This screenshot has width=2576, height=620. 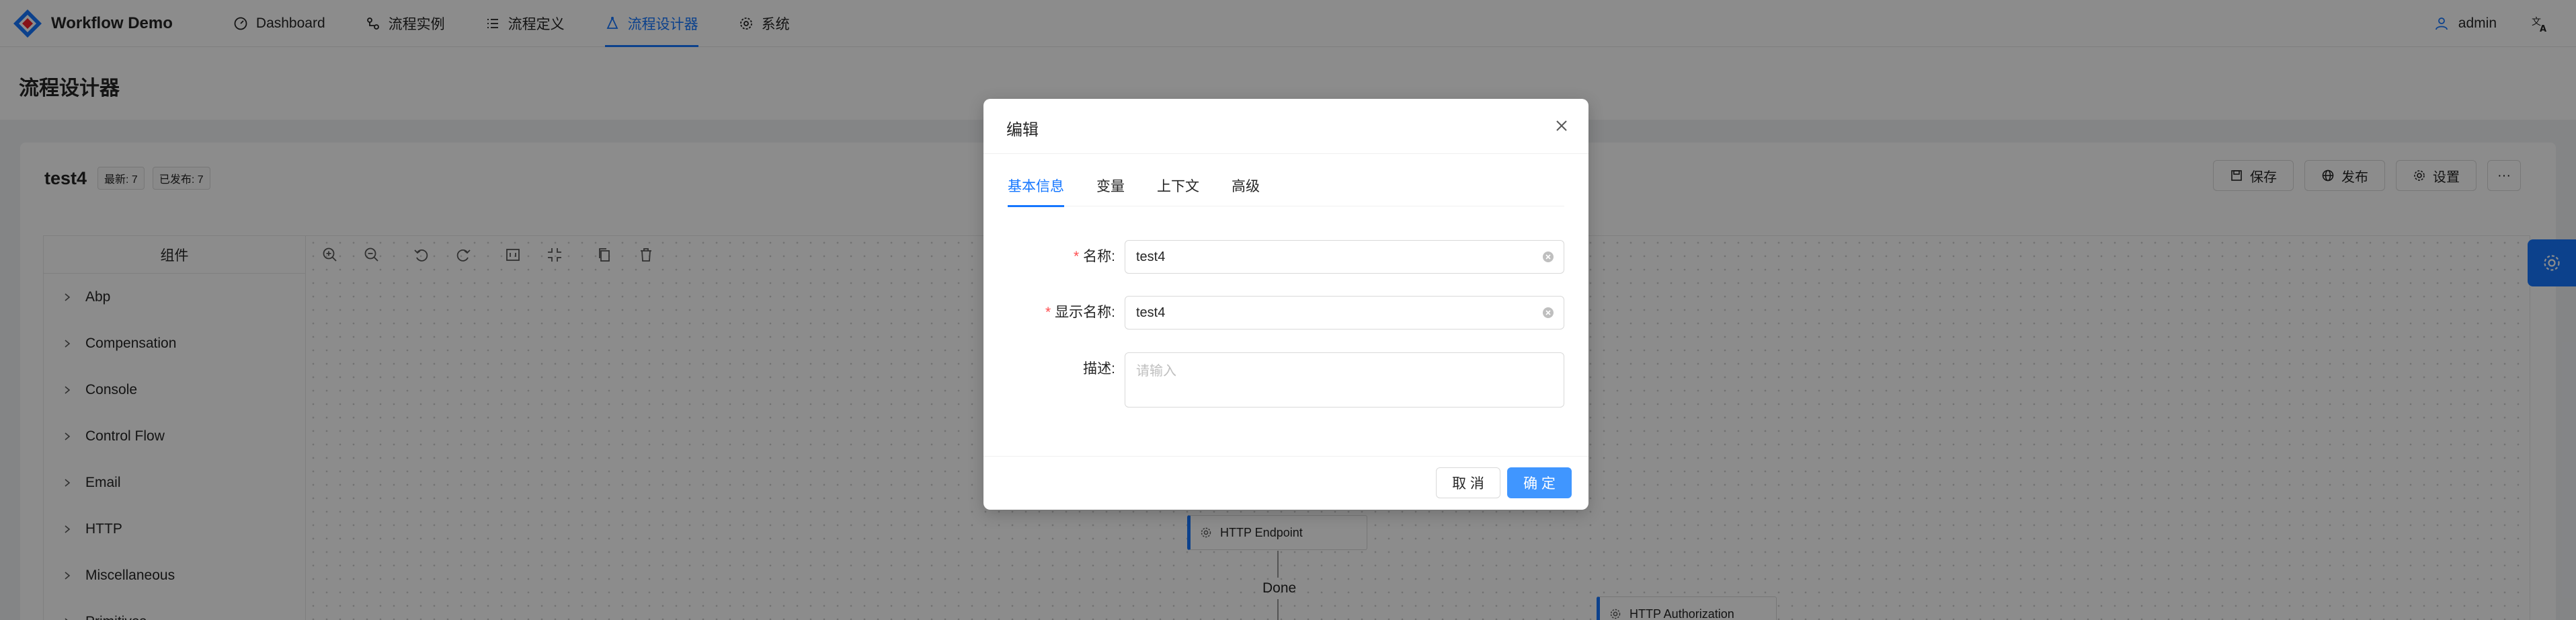 I want to click on dialog-tabs: 基本信息 变量 上下文 高级, so click(x=1286, y=191).